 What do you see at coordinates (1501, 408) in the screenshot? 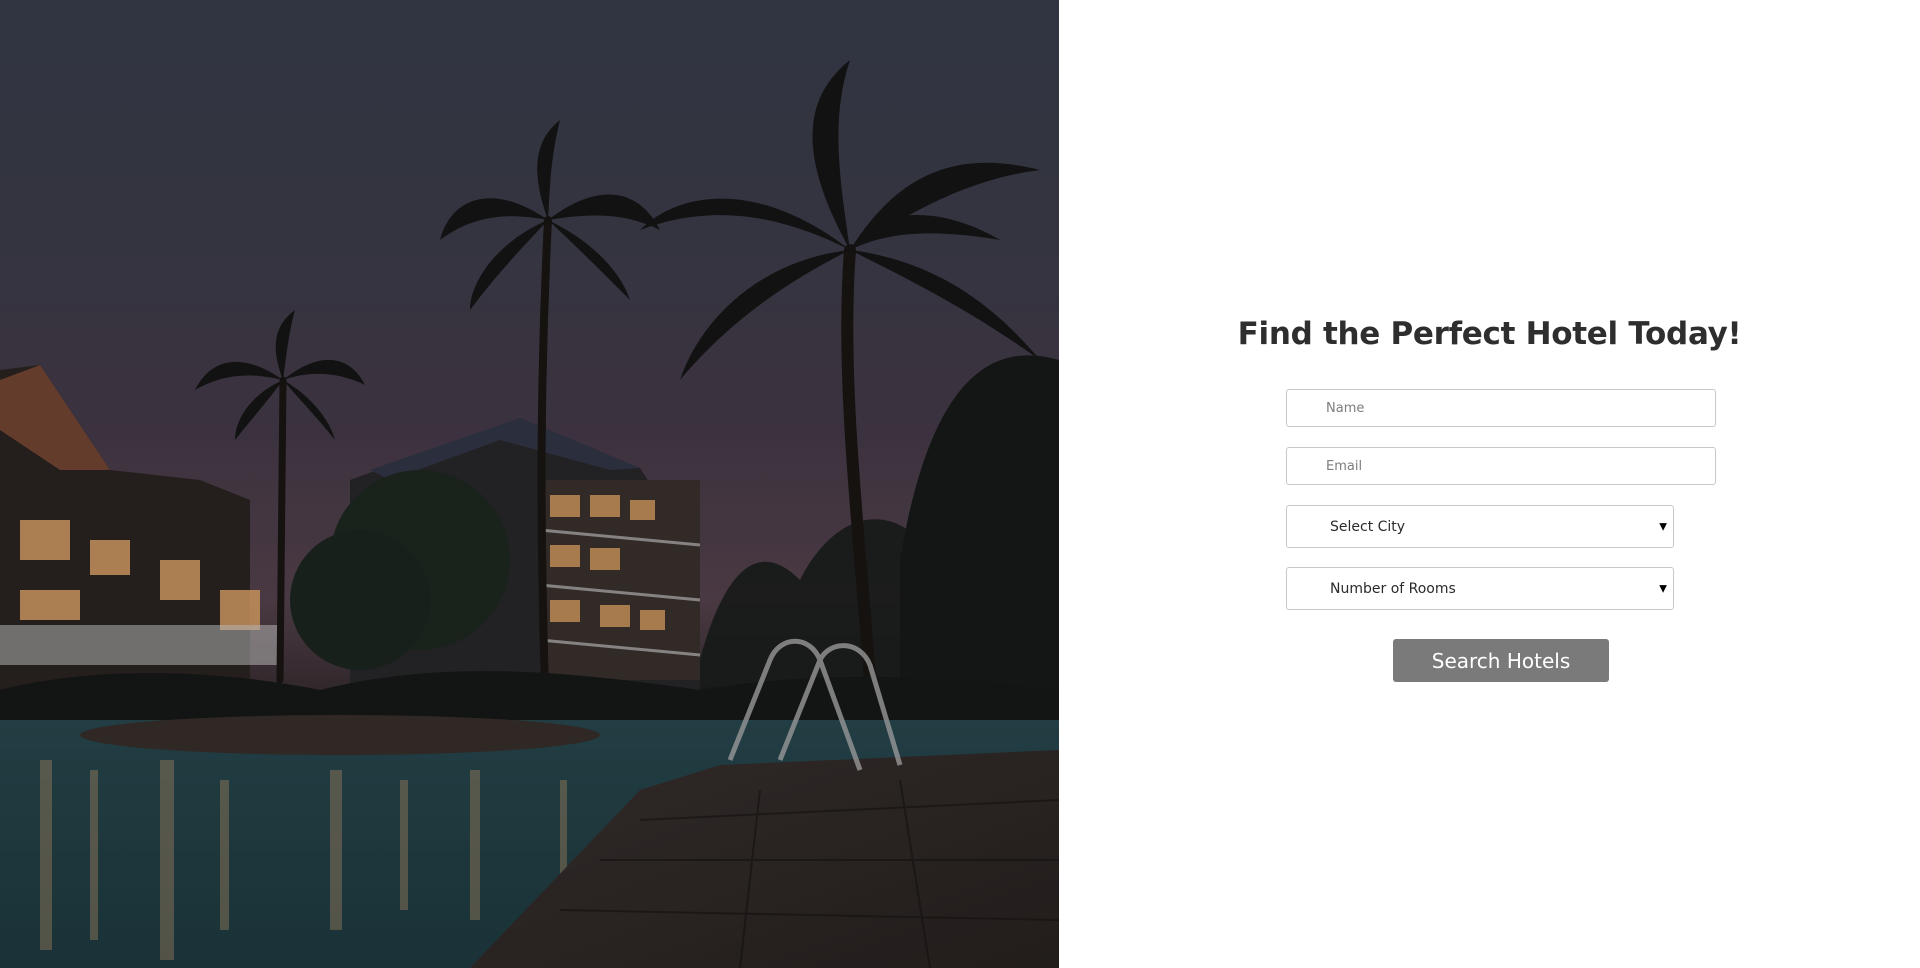
I see `name-input` at bounding box center [1501, 408].